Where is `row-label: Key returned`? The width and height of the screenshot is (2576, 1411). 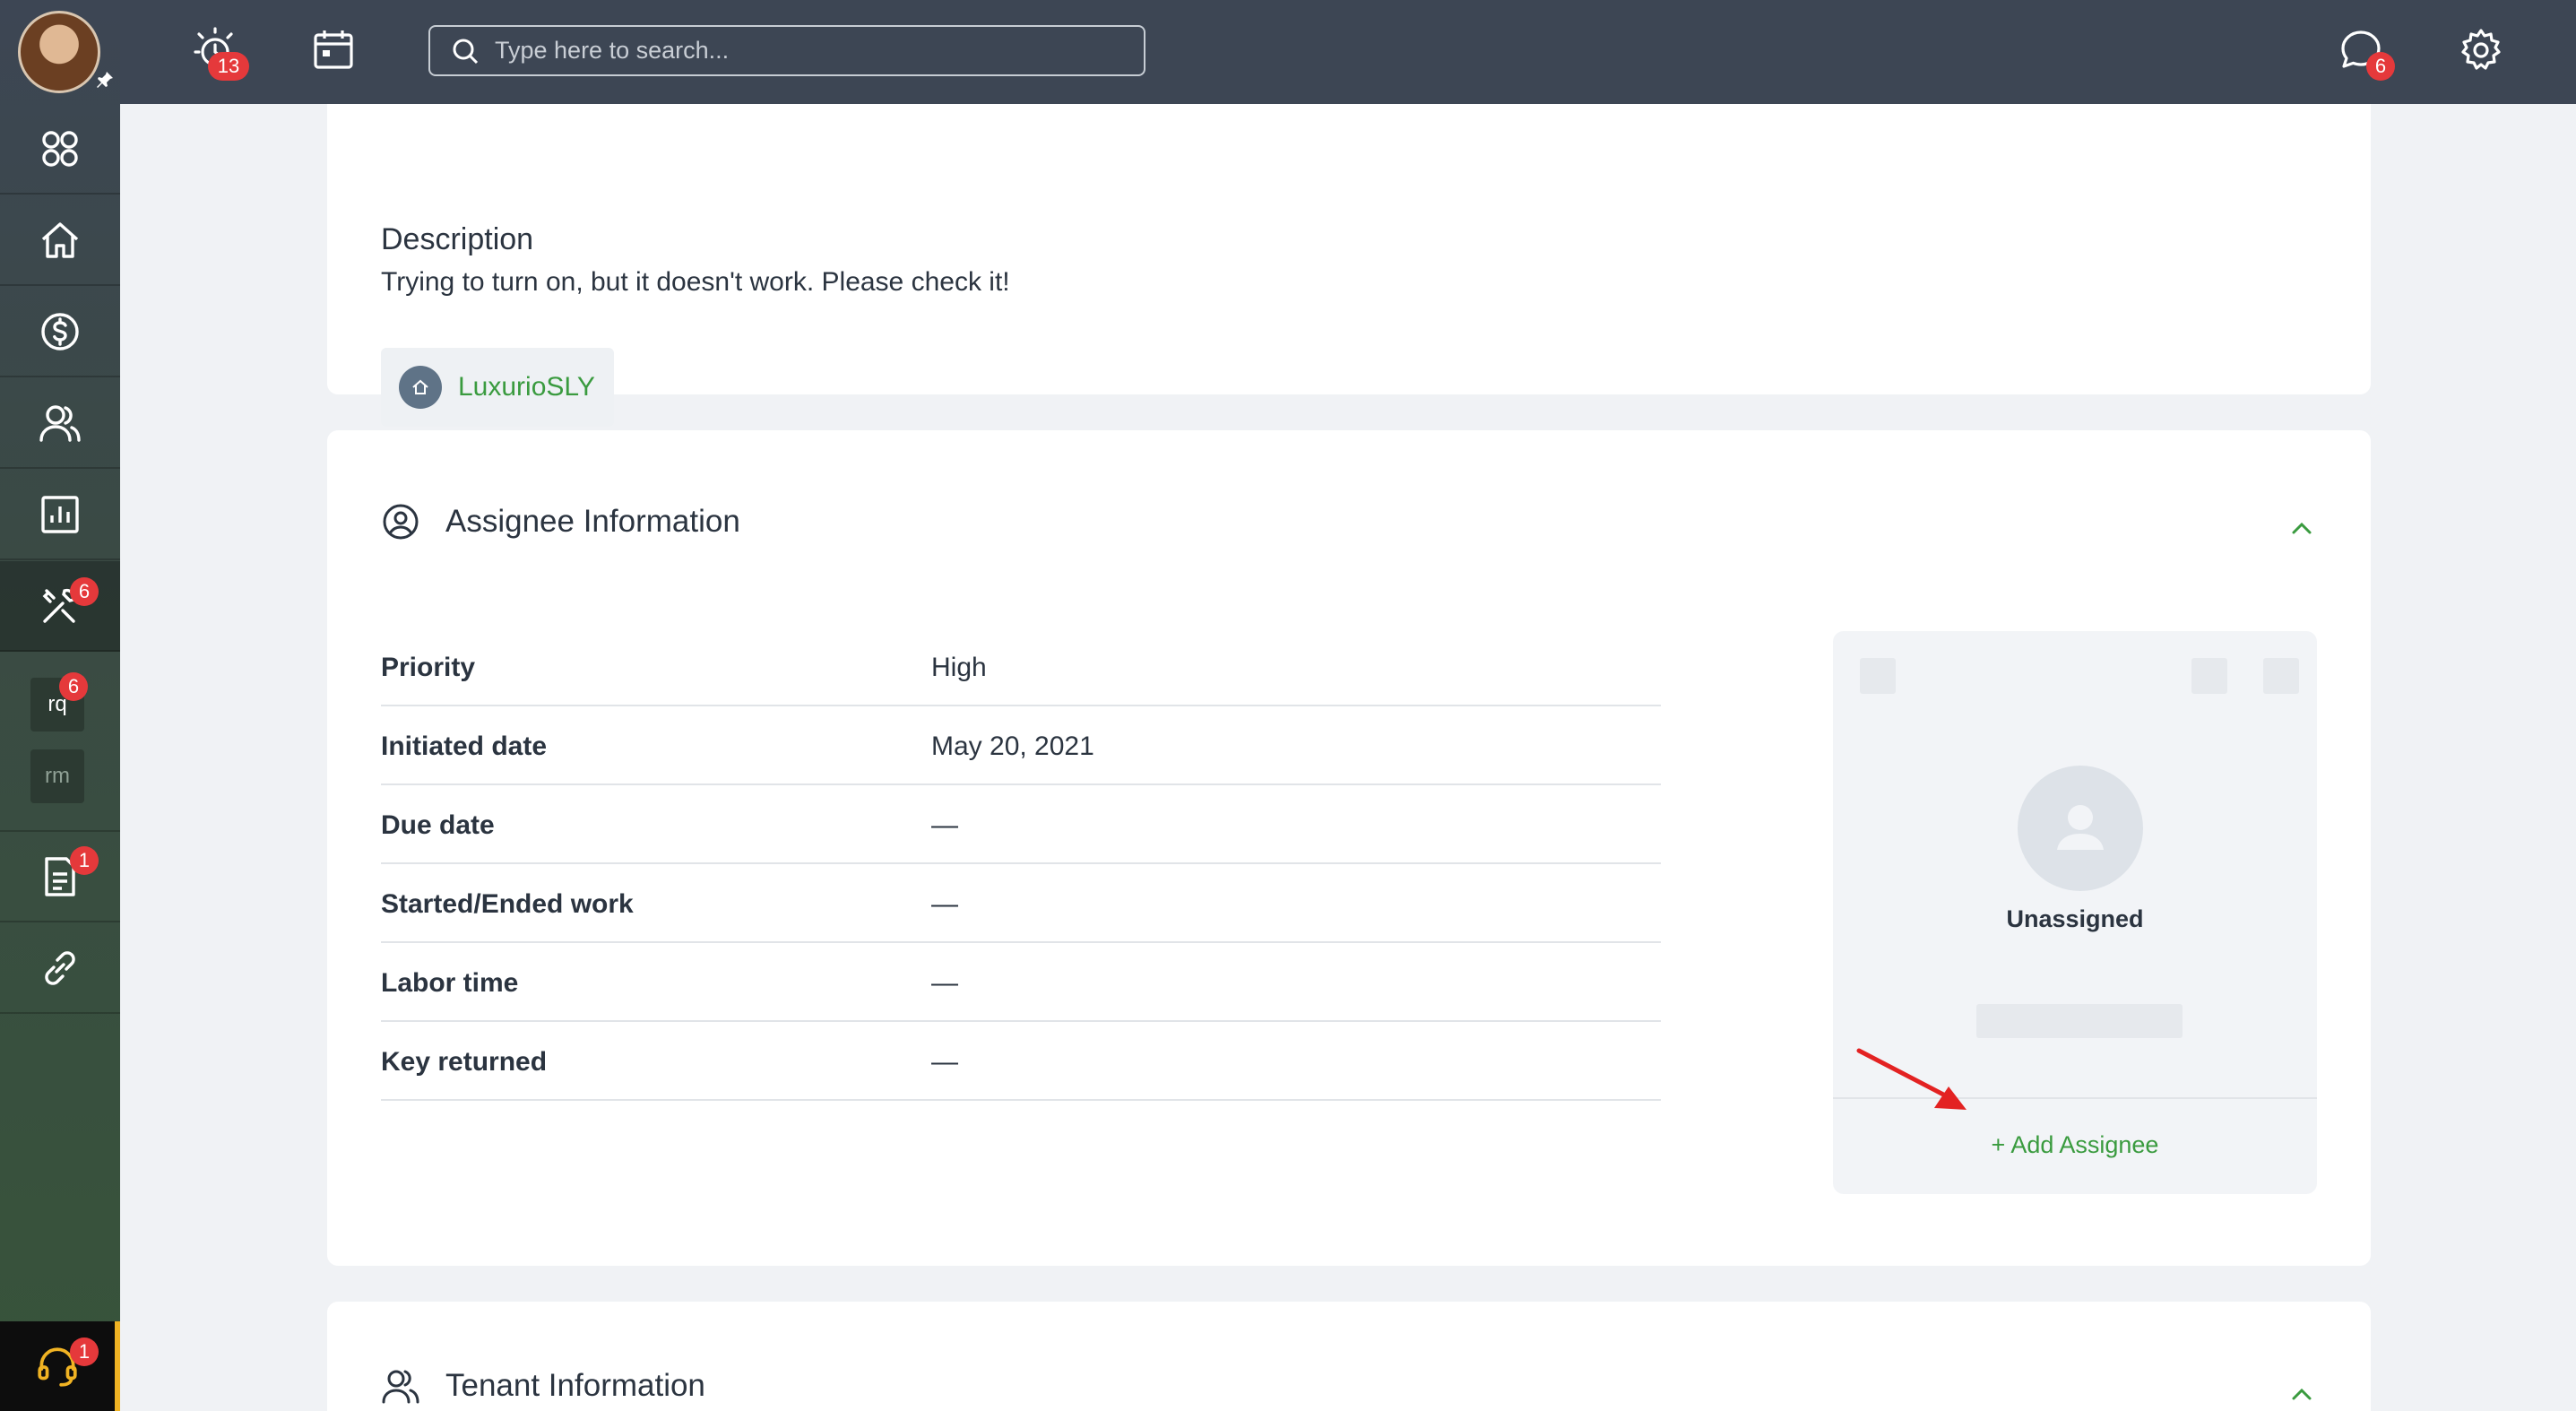 row-label: Key returned is located at coordinates (464, 1062).